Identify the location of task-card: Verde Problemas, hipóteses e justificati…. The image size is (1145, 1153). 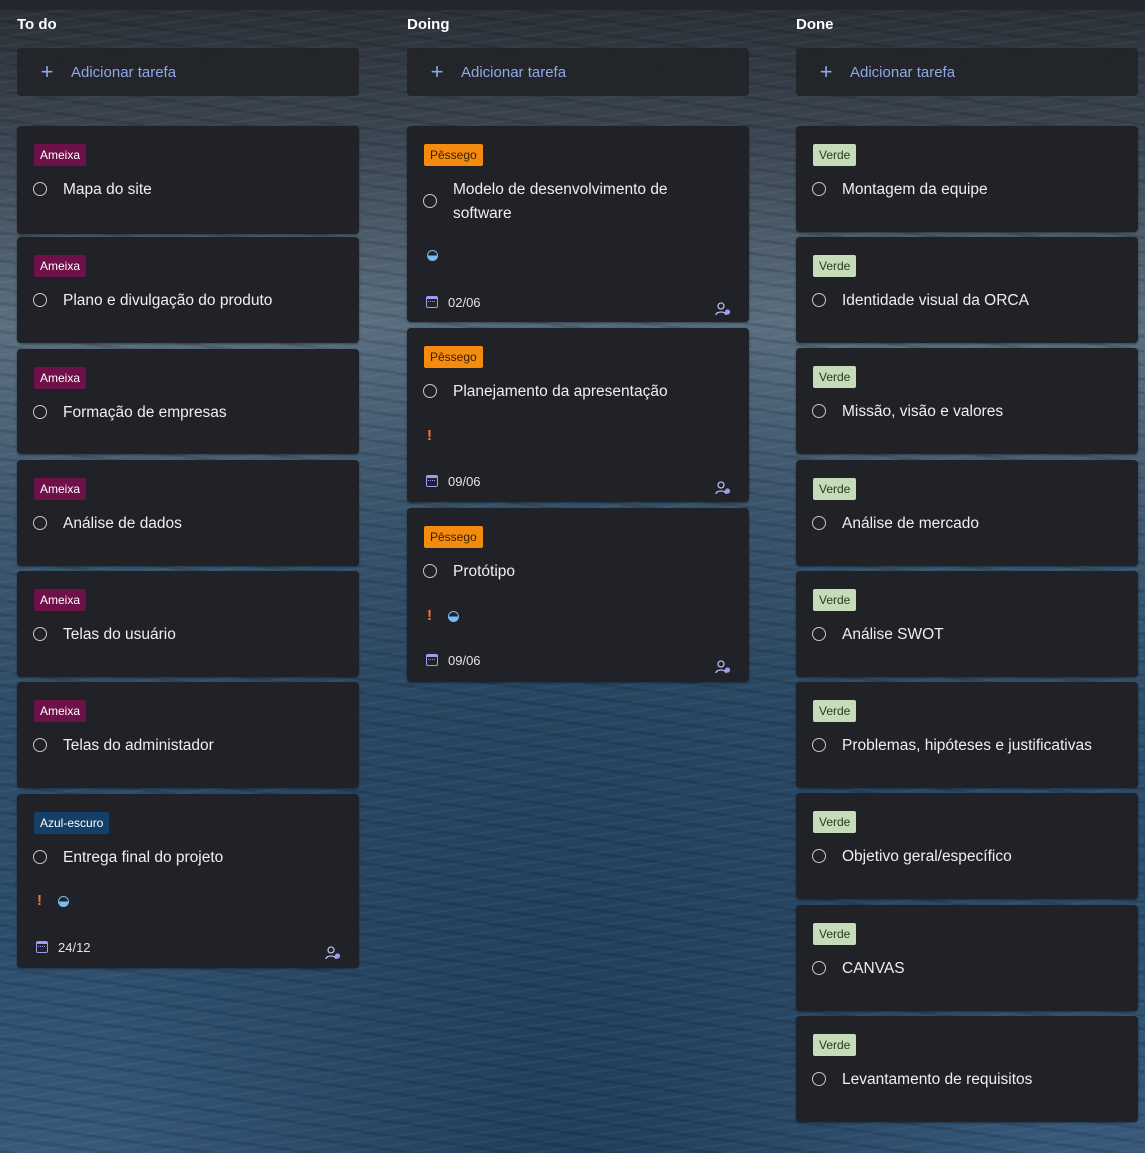
(967, 735).